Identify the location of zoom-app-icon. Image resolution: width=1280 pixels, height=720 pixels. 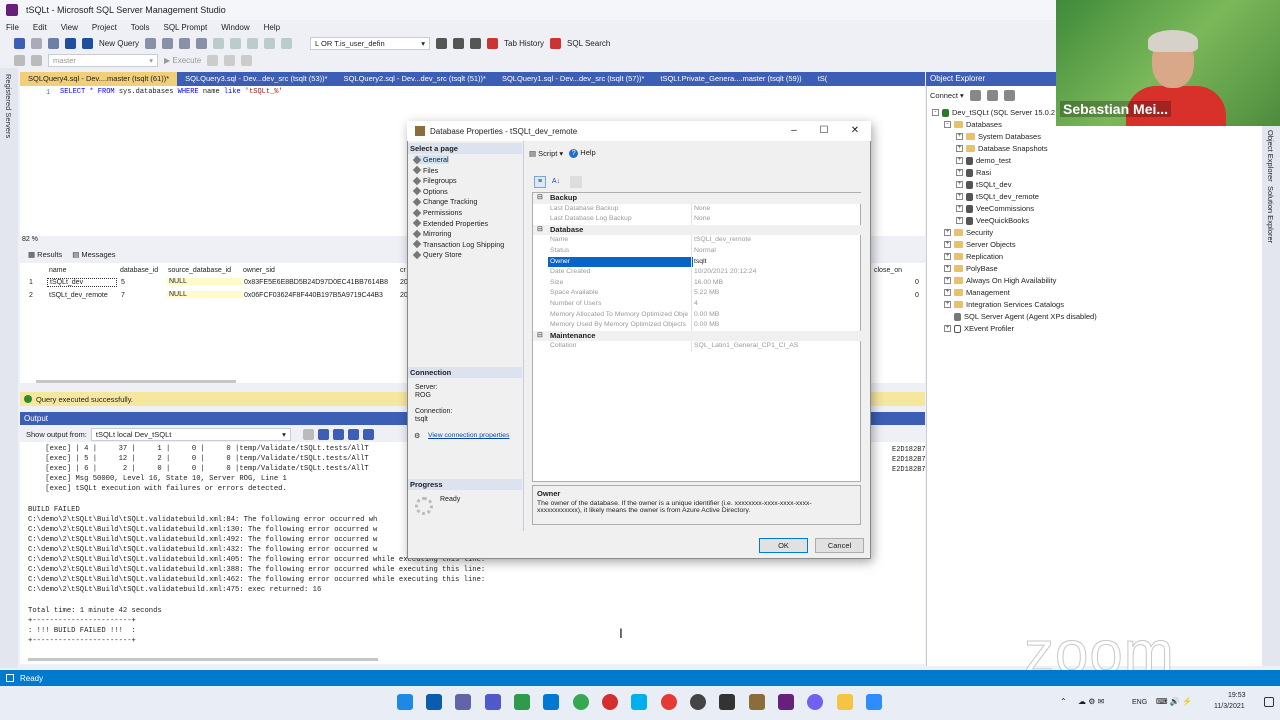
(874, 702).